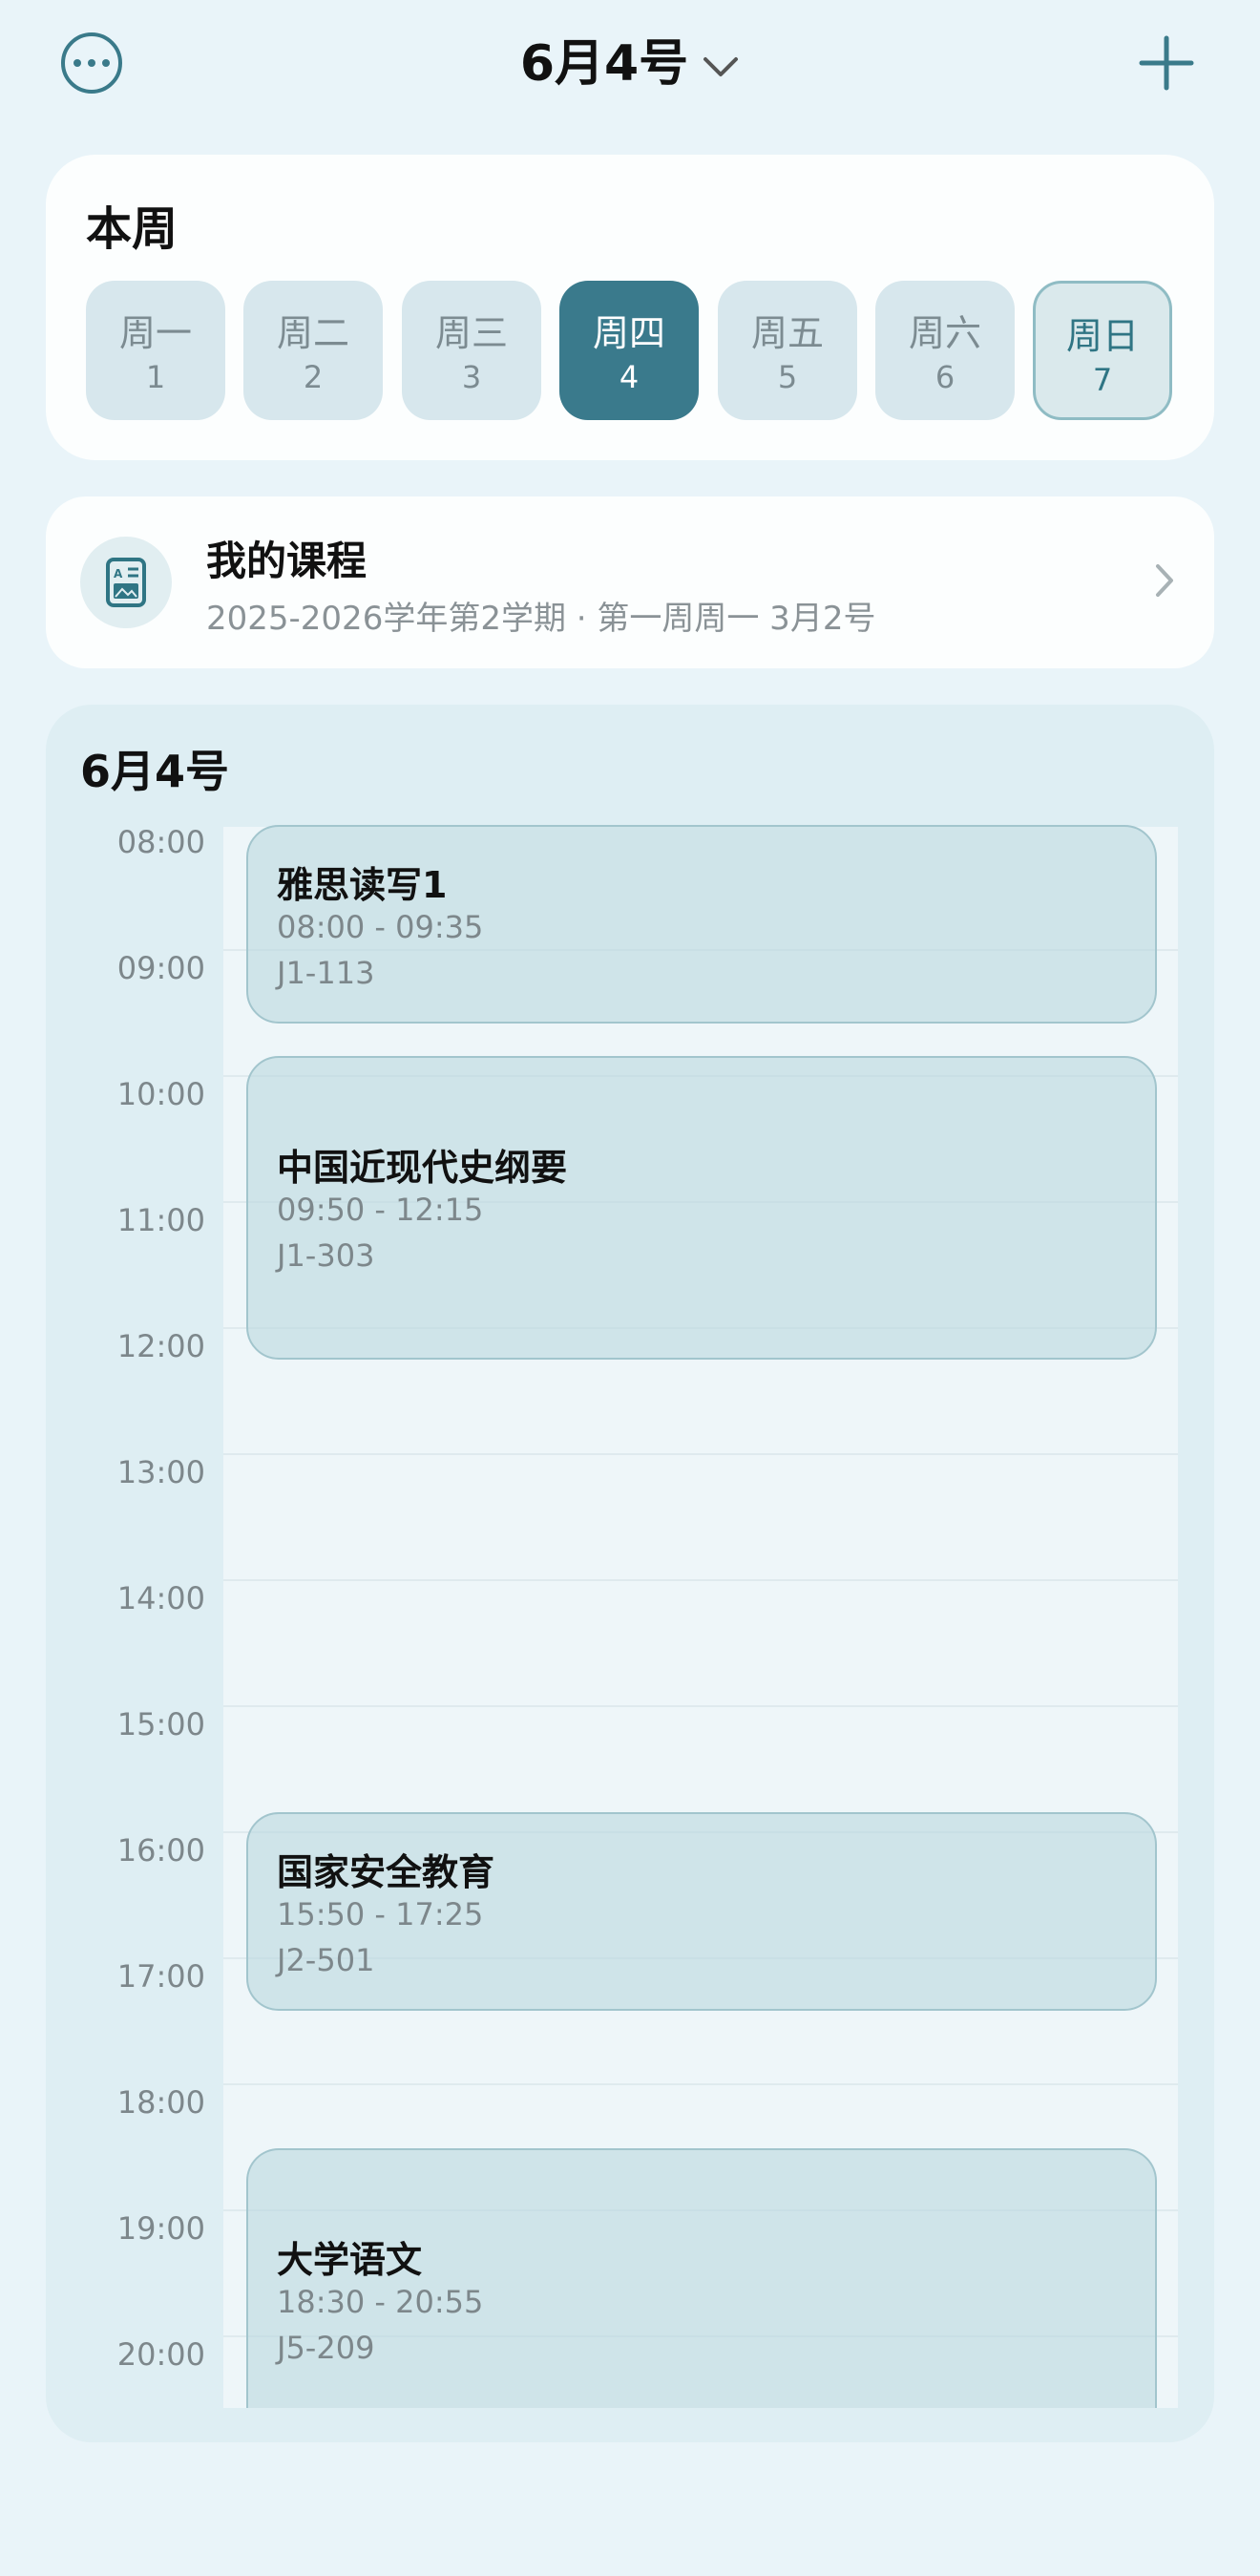 The image size is (1260, 2576). What do you see at coordinates (386, 1872) in the screenshot?
I see `course-name: 国家安全教育` at bounding box center [386, 1872].